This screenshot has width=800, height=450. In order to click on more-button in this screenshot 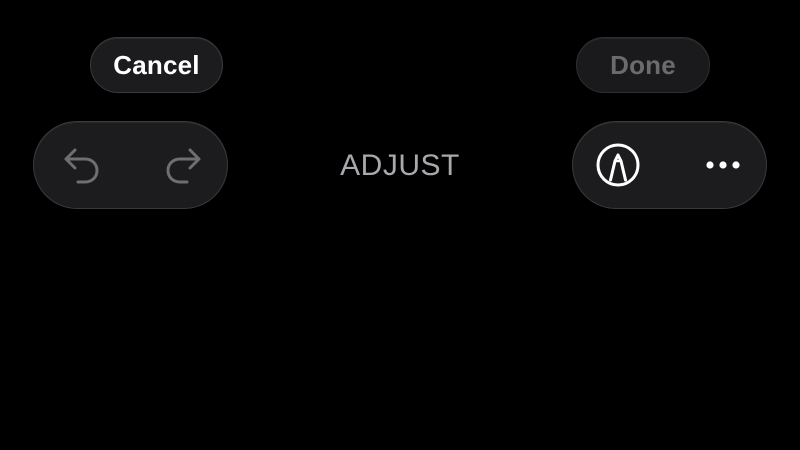, I will do `click(723, 165)`.